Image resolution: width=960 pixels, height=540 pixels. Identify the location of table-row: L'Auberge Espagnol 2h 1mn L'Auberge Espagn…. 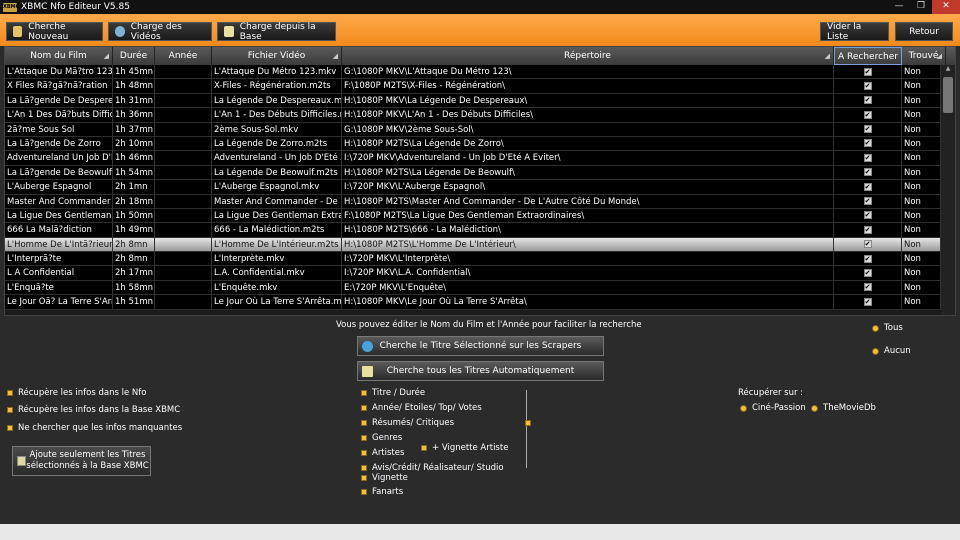
(473, 187).